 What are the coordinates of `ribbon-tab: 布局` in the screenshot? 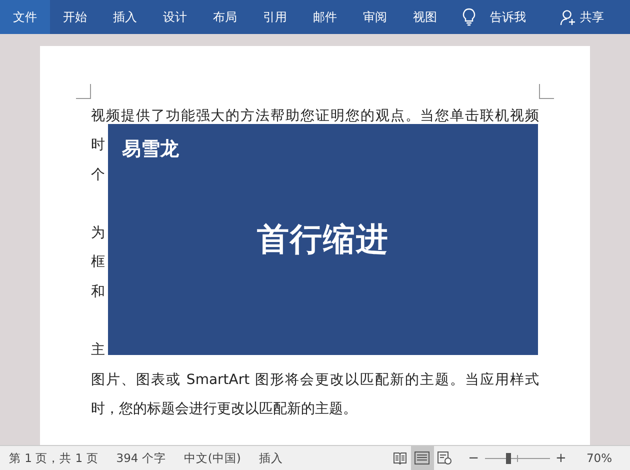 It's located at (225, 17).